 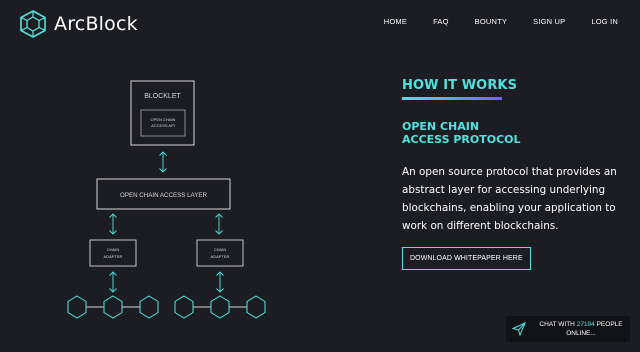 I want to click on blockchain-left, so click(x=113, y=307).